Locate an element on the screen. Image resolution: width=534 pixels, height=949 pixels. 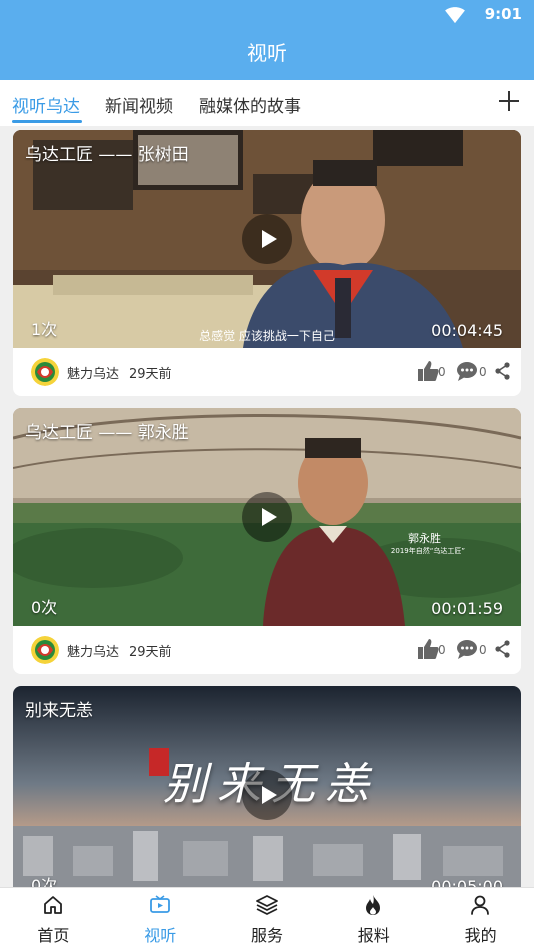
nav-report: 报料 is located at coordinates (373, 918).